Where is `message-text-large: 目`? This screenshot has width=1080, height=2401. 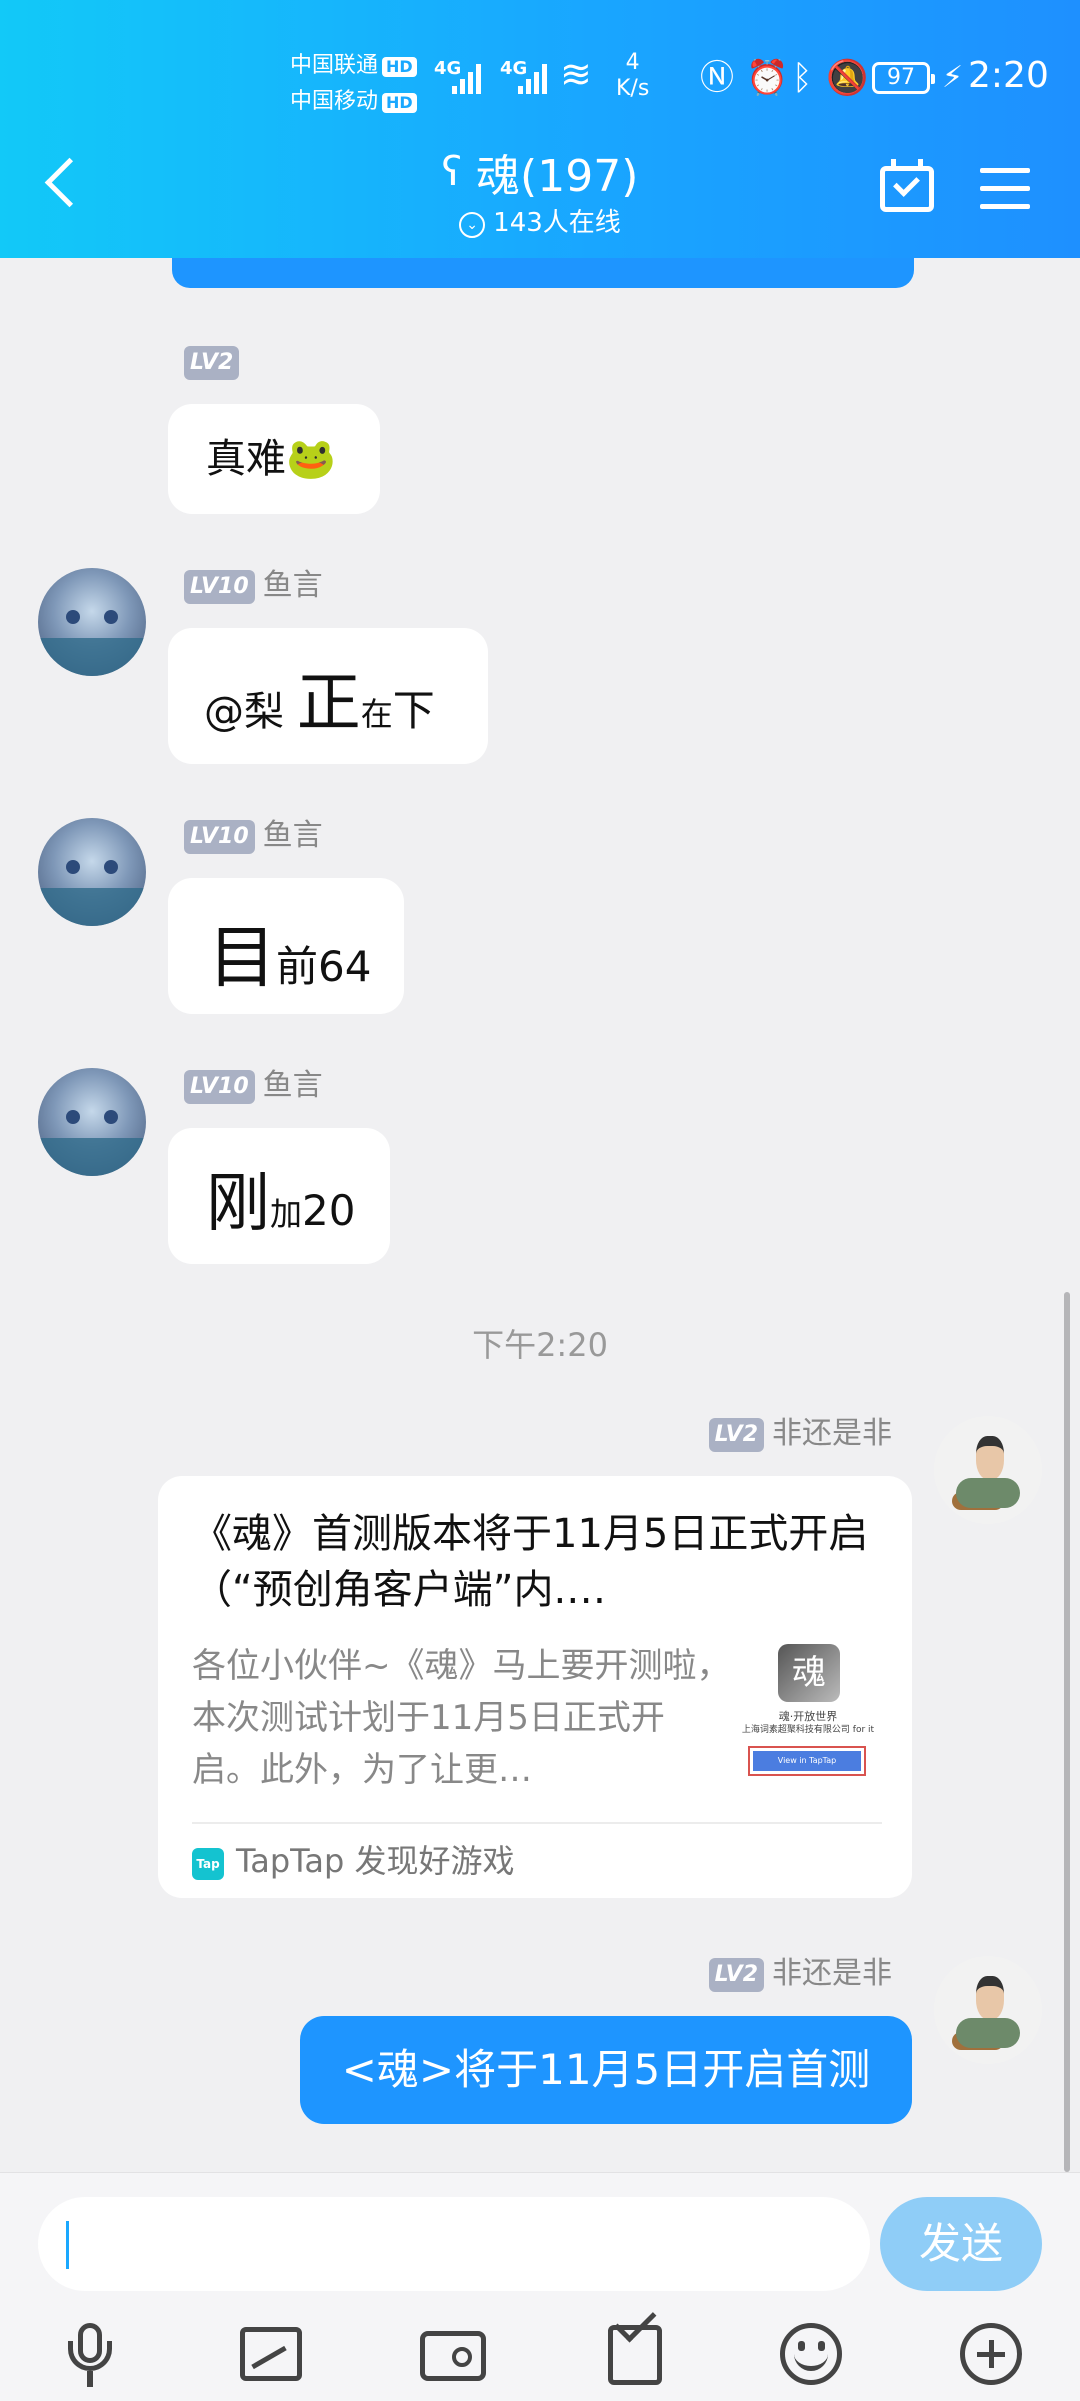
message-text-large: 目 is located at coordinates (242, 958).